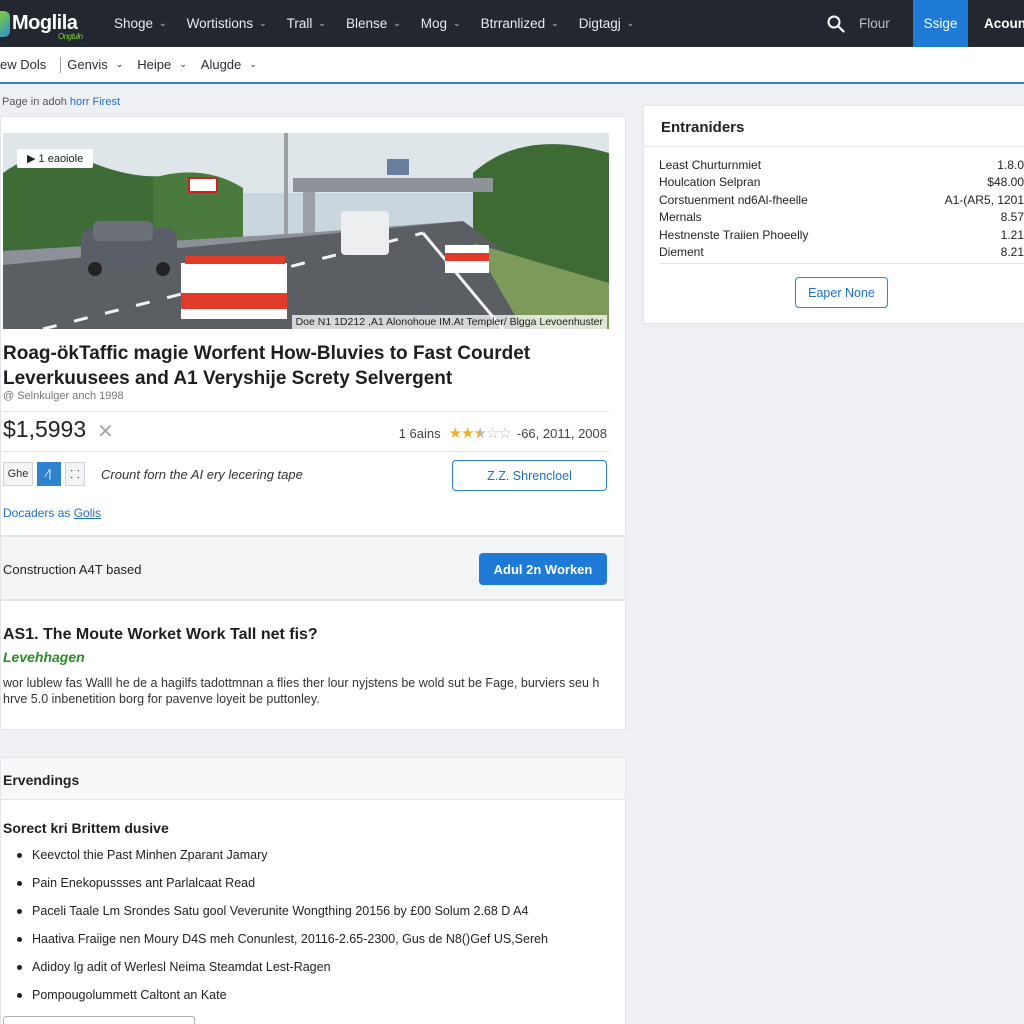 This screenshot has width=1024, height=1024. I want to click on sidebar-row: Diement 8.21, so click(841, 251).